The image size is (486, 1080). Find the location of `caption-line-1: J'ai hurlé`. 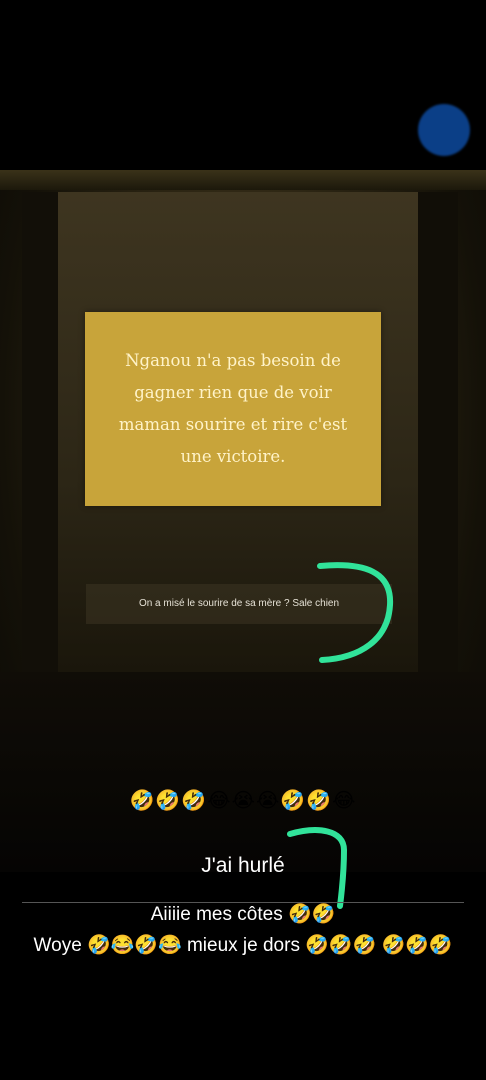

caption-line-1: J'ai hurlé is located at coordinates (243, 865).